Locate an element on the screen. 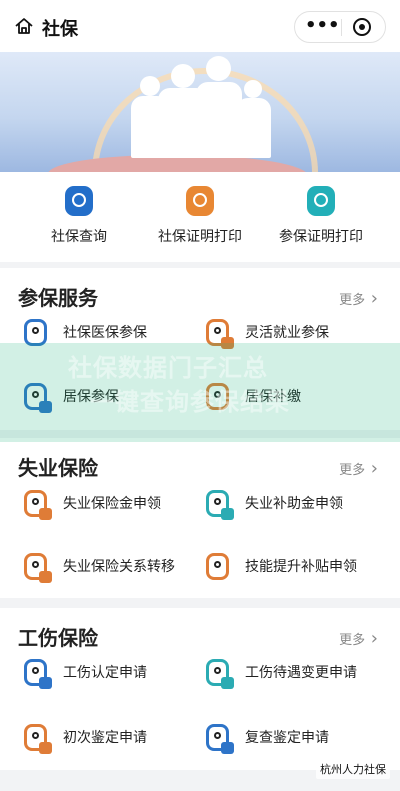 The width and height of the screenshot is (400, 791). mini-program-capsule: ••• is located at coordinates (340, 27).